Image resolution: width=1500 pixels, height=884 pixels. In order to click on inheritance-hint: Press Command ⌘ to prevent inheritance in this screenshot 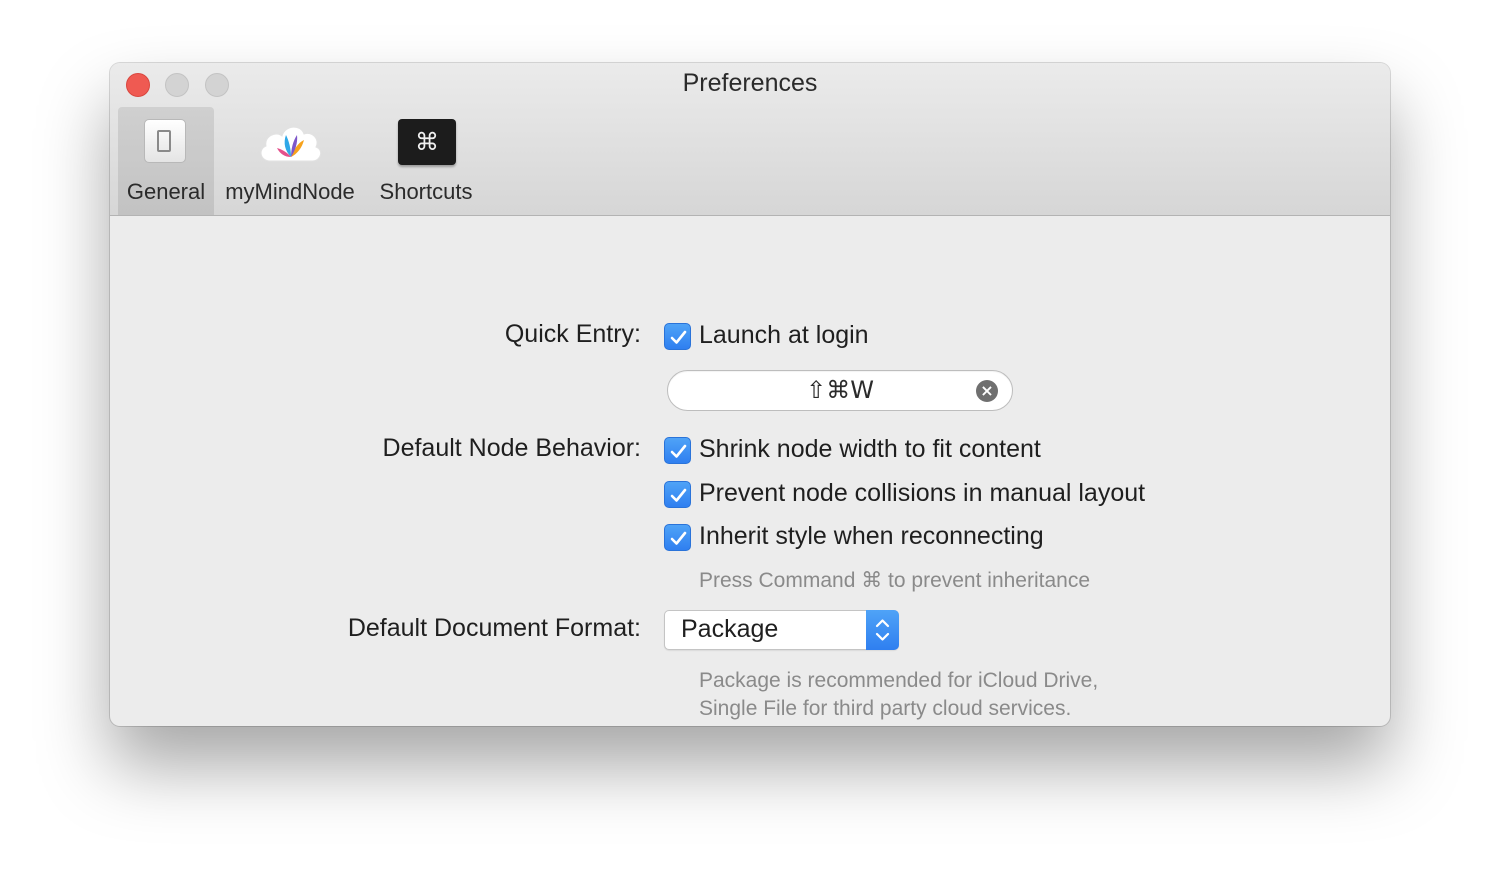, I will do `click(895, 580)`.